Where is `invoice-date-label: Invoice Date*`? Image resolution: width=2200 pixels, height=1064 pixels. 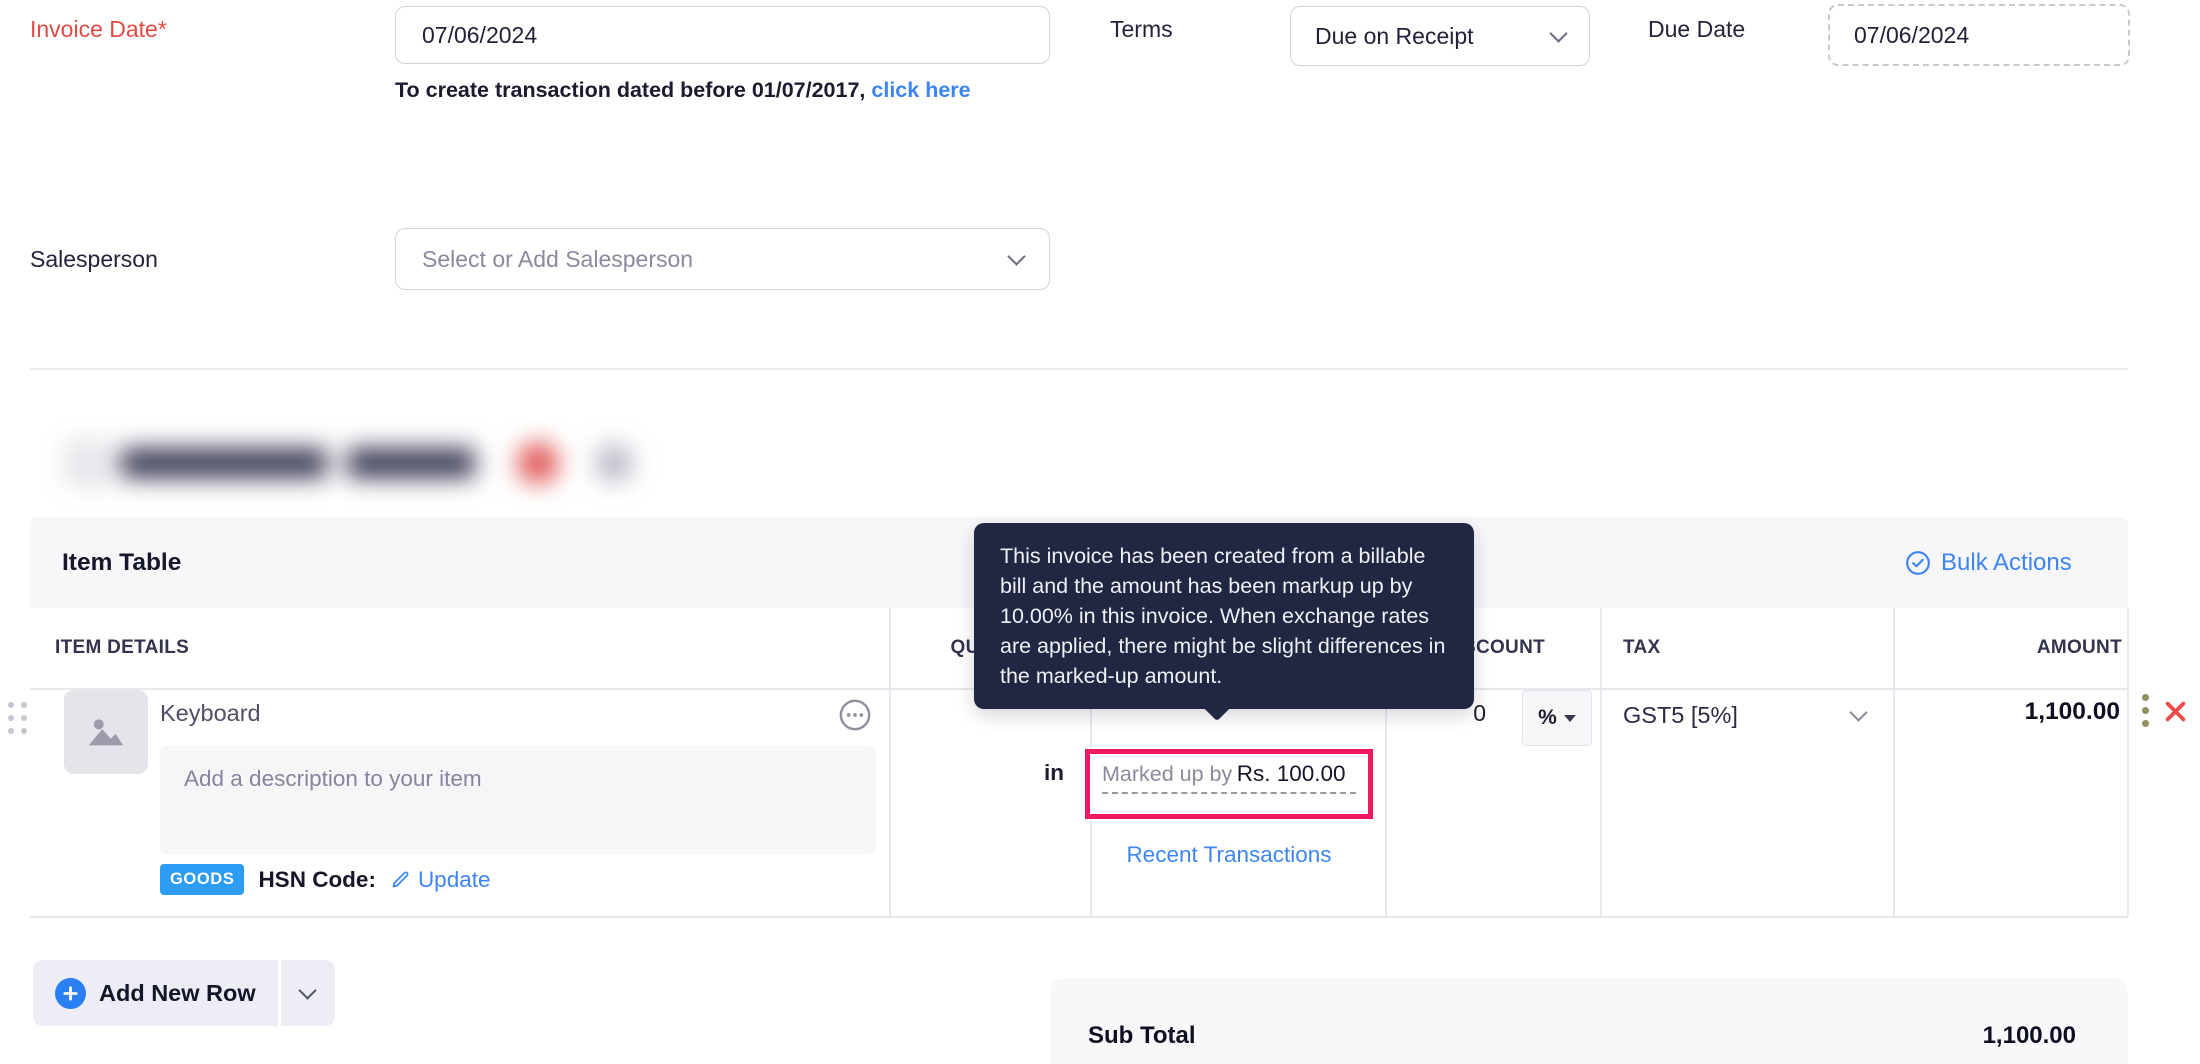
invoice-date-label: Invoice Date* is located at coordinates (98, 29).